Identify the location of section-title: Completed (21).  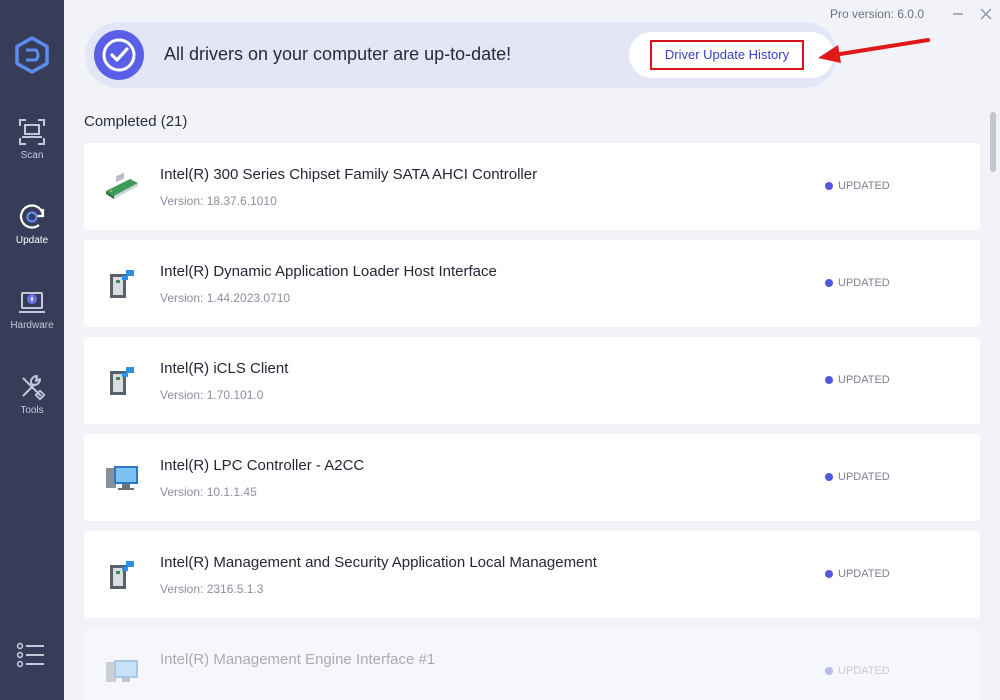
(136, 121).